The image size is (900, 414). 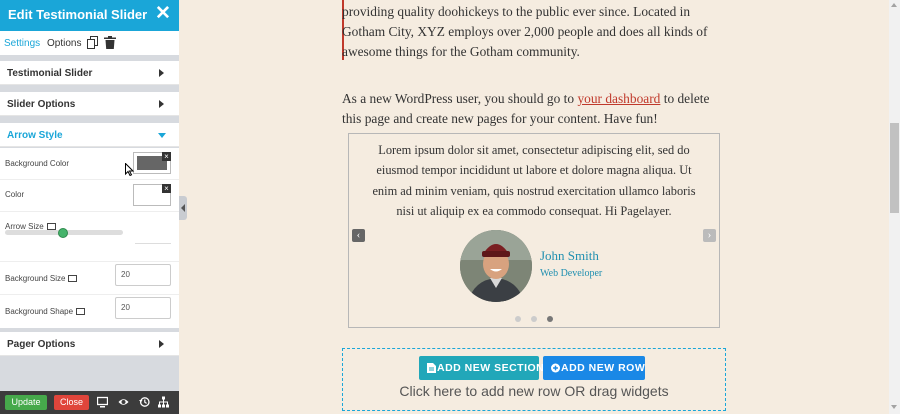 What do you see at coordinates (89, 135) in the screenshot?
I see `section-arrow-style: Arrow Style` at bounding box center [89, 135].